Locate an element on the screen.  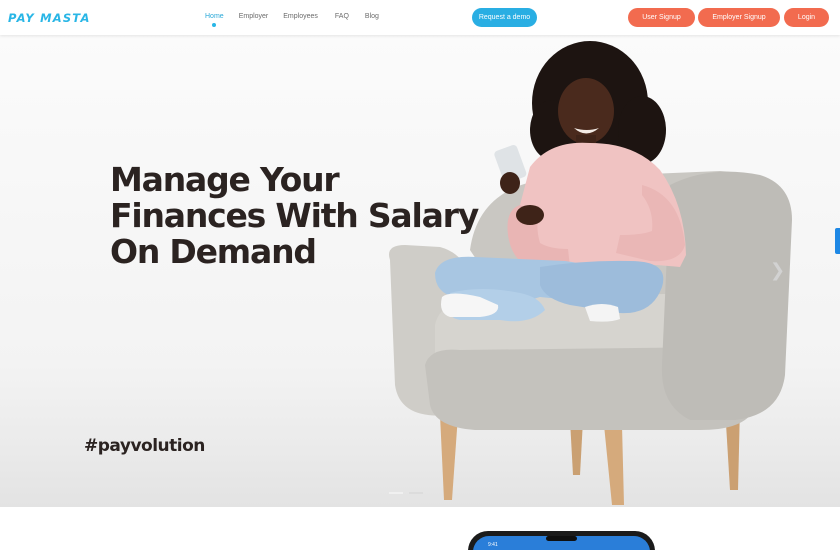
logo-text: PAY MASTA is located at coordinates (49, 18).